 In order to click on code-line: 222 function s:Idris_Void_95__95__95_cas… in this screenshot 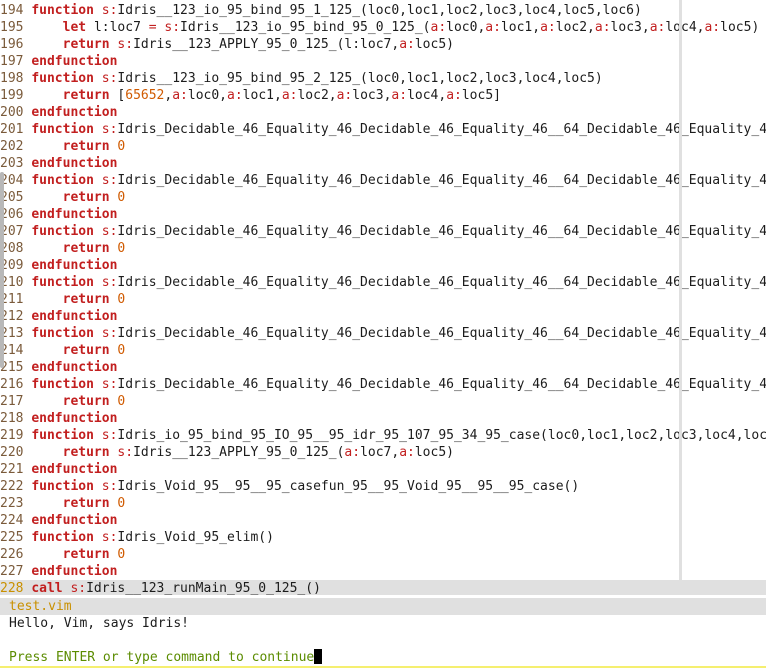, I will do `click(383, 486)`.